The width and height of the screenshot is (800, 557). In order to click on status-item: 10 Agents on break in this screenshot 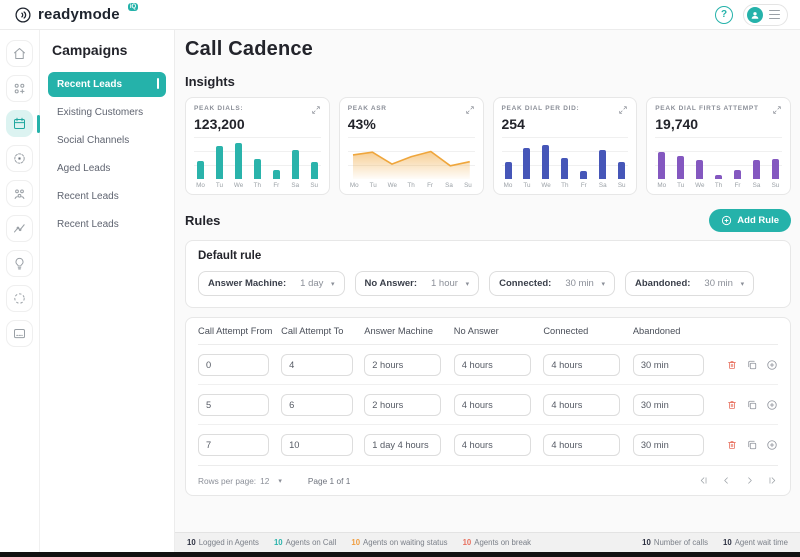, I will do `click(497, 542)`.